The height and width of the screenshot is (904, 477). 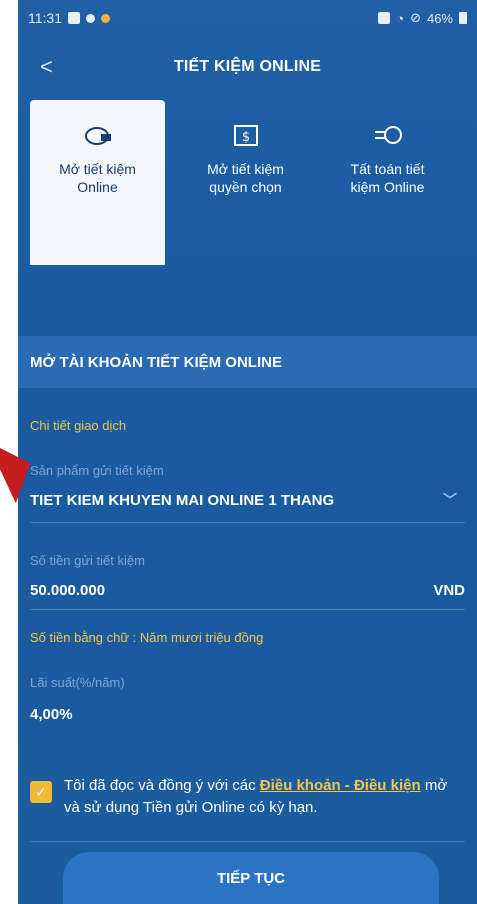 What do you see at coordinates (182, 500) in the screenshot?
I see `product-value: TIET KIEM KHUYEN MAI ONLINE 1 THANG` at bounding box center [182, 500].